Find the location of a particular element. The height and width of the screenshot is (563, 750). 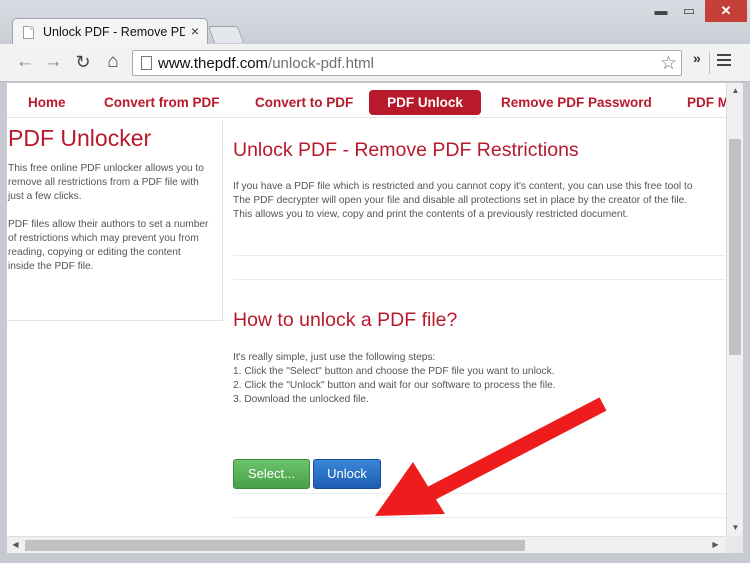

toolbar-divider is located at coordinates (709, 63).